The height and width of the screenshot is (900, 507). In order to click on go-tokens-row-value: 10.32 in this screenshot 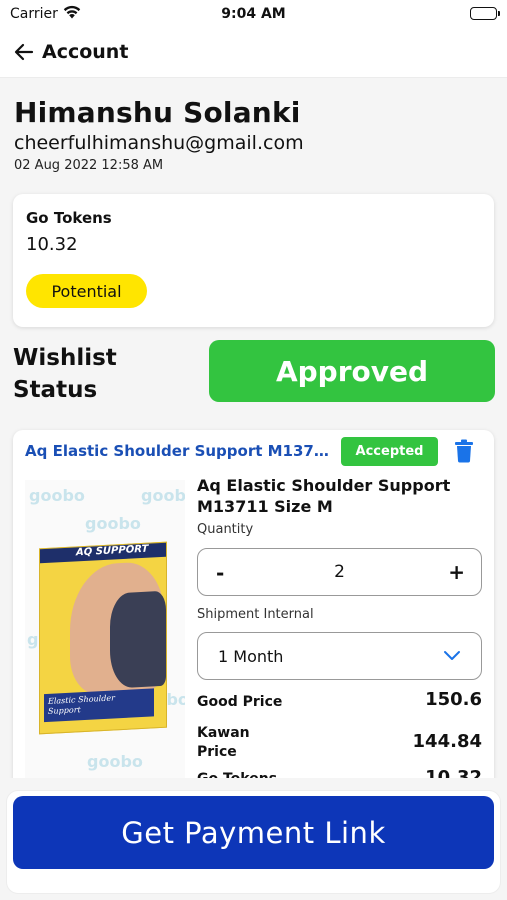, I will do `click(453, 772)`.